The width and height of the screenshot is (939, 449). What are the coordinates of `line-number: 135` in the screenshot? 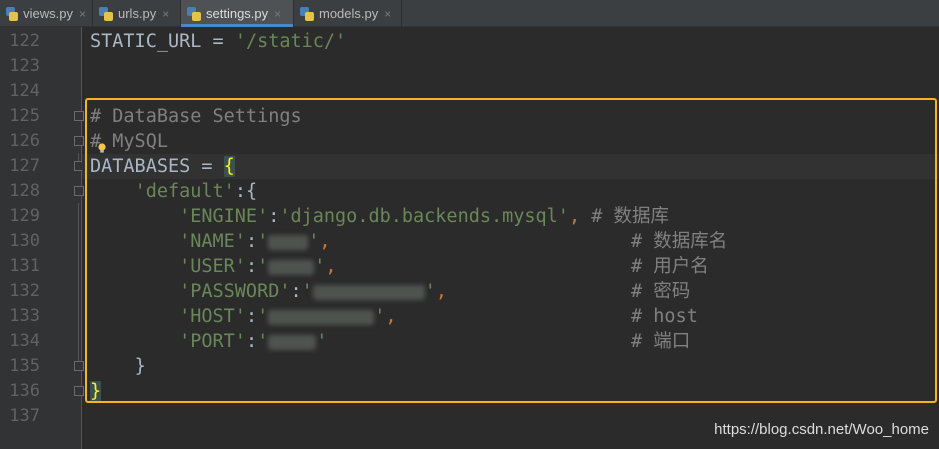 It's located at (24, 366).